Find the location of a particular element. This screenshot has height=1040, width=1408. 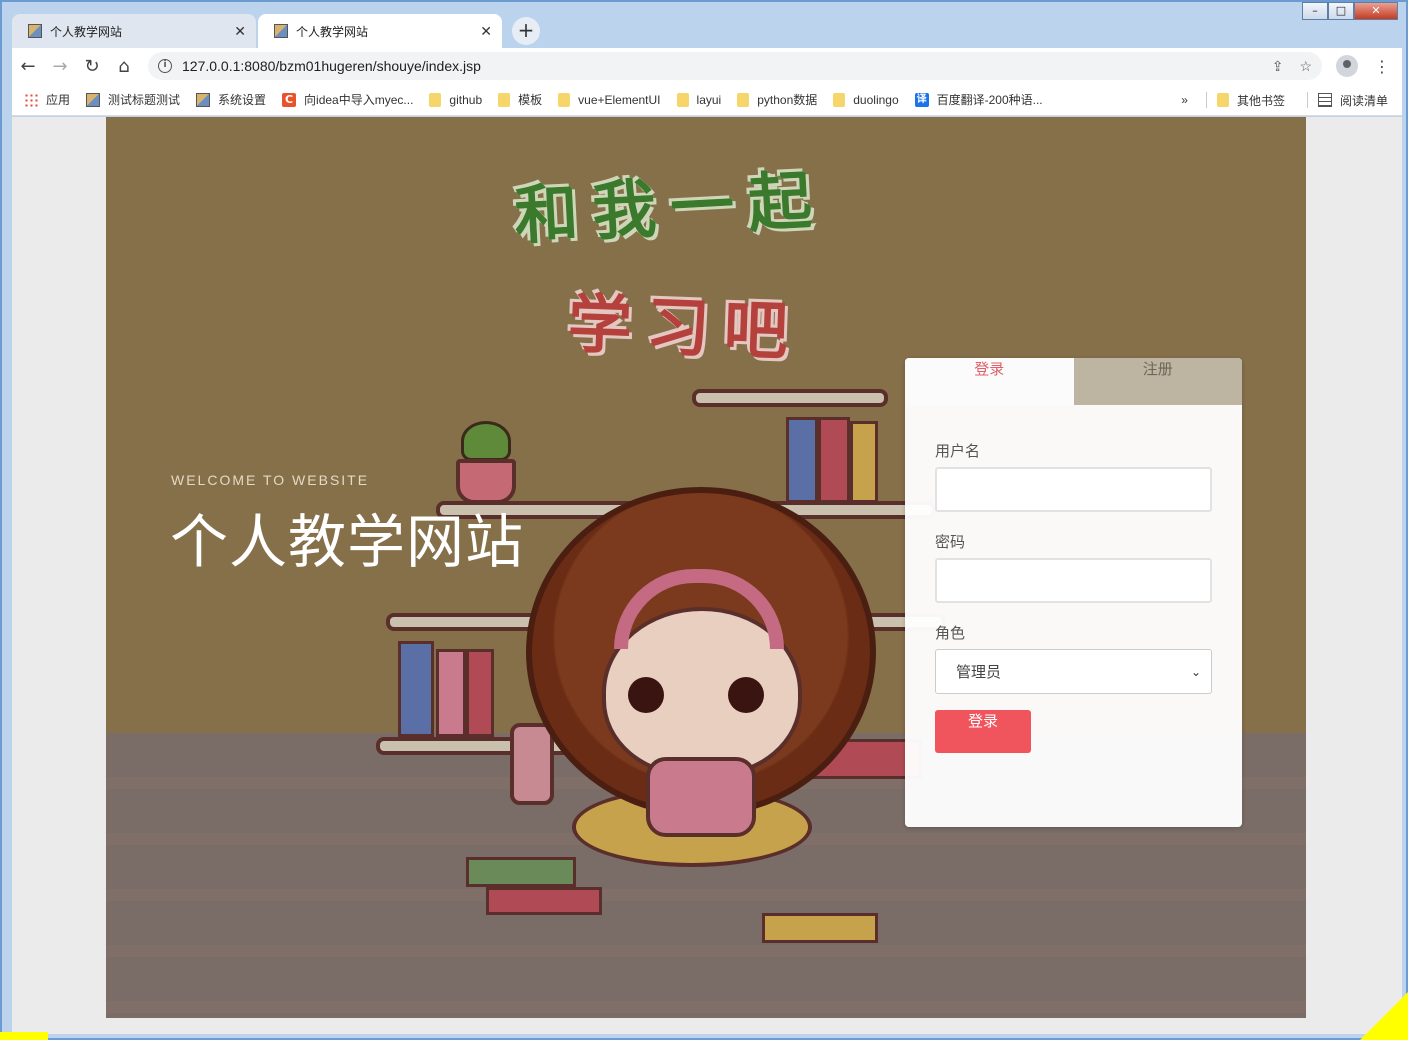

bookmark-label: layui is located at coordinates (709, 99).